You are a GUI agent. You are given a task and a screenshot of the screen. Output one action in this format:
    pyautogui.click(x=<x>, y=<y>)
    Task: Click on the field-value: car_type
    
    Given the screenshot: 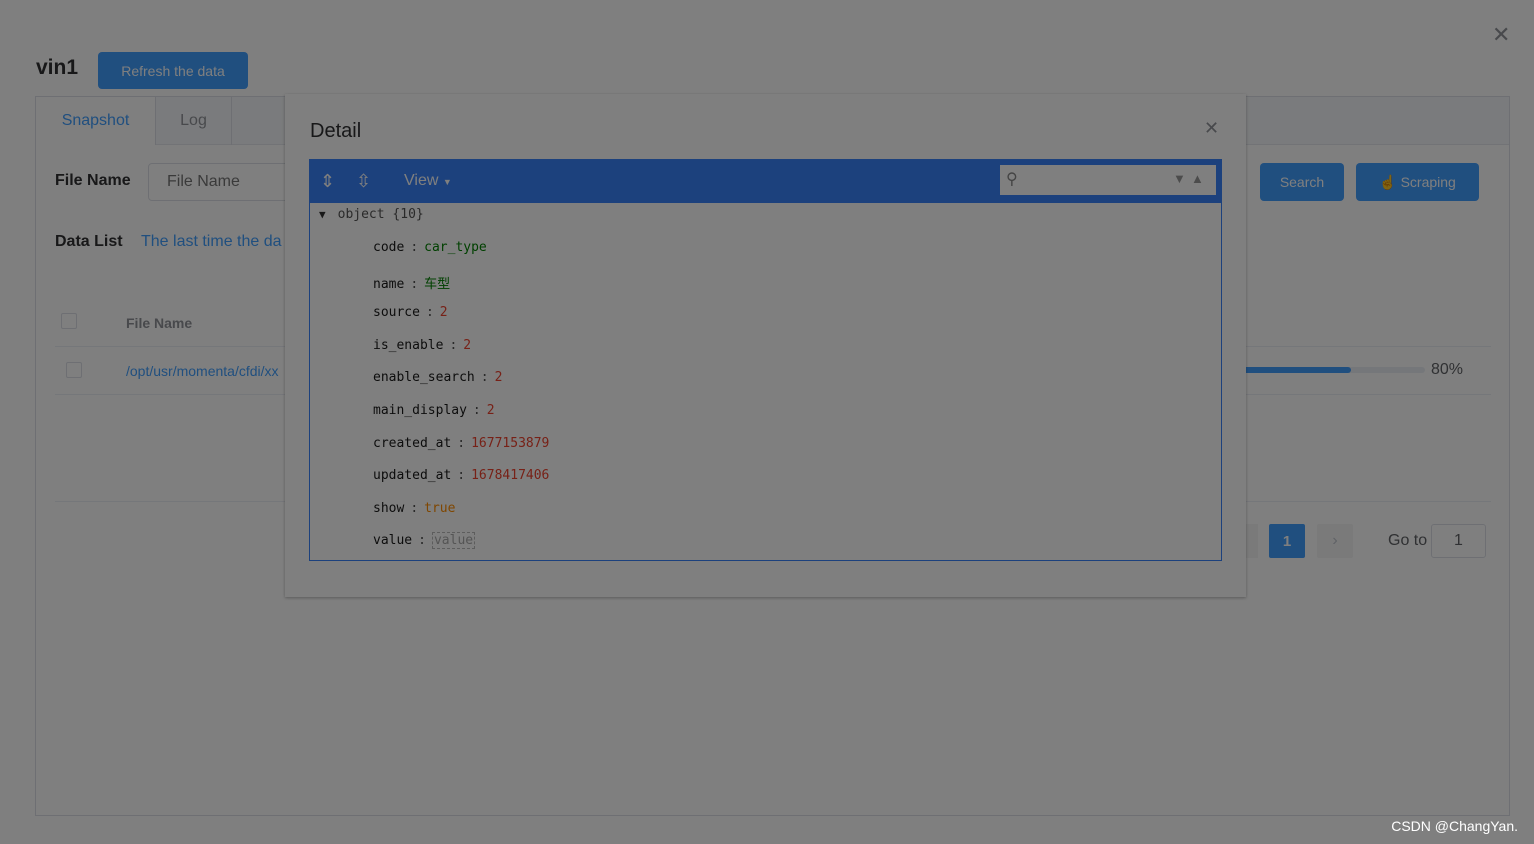 What is the action you would take?
    pyautogui.click(x=455, y=247)
    